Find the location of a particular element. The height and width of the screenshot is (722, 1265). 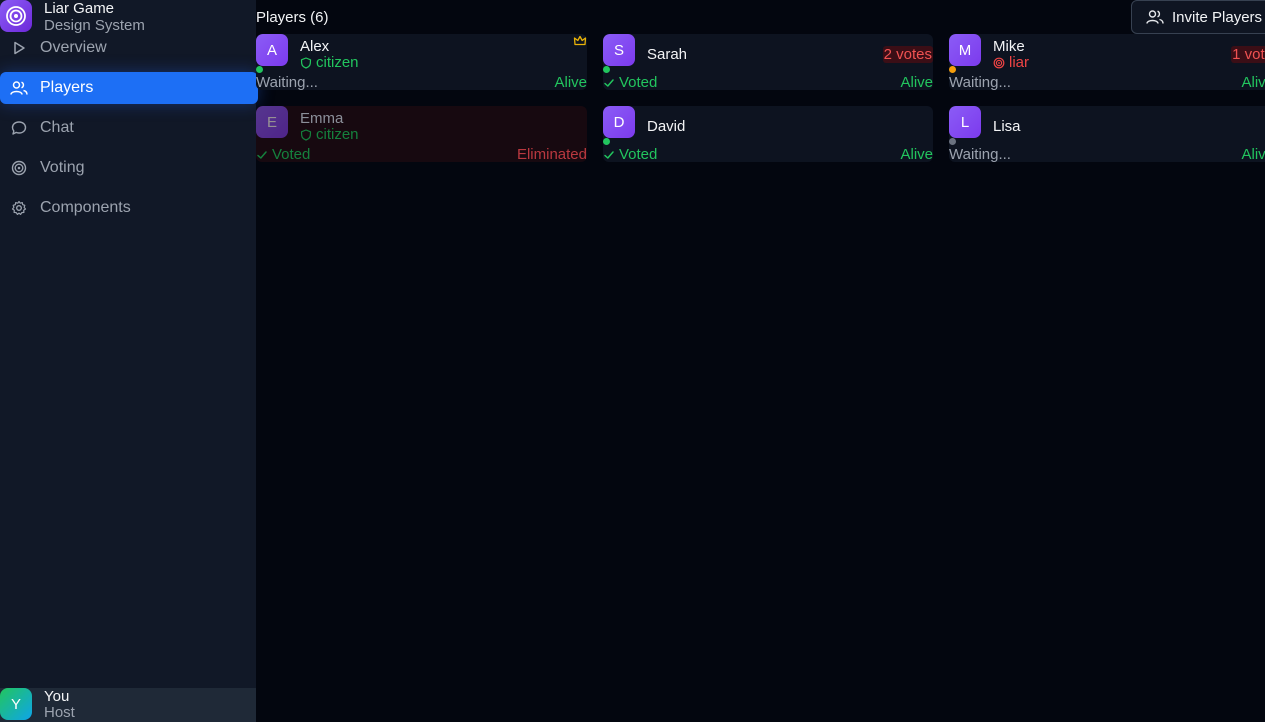

player-name: David is located at coordinates (666, 126).